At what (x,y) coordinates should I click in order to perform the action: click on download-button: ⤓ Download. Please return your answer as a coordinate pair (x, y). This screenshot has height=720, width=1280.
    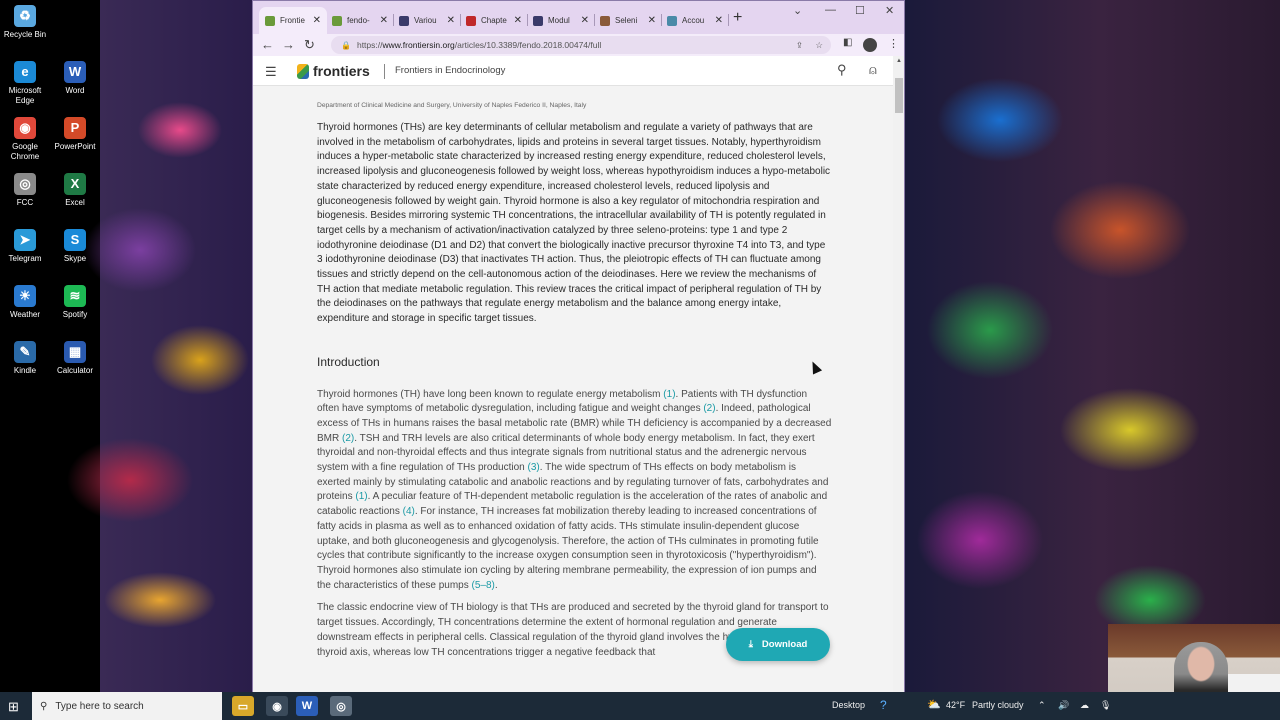
    Looking at the image, I should click on (778, 644).